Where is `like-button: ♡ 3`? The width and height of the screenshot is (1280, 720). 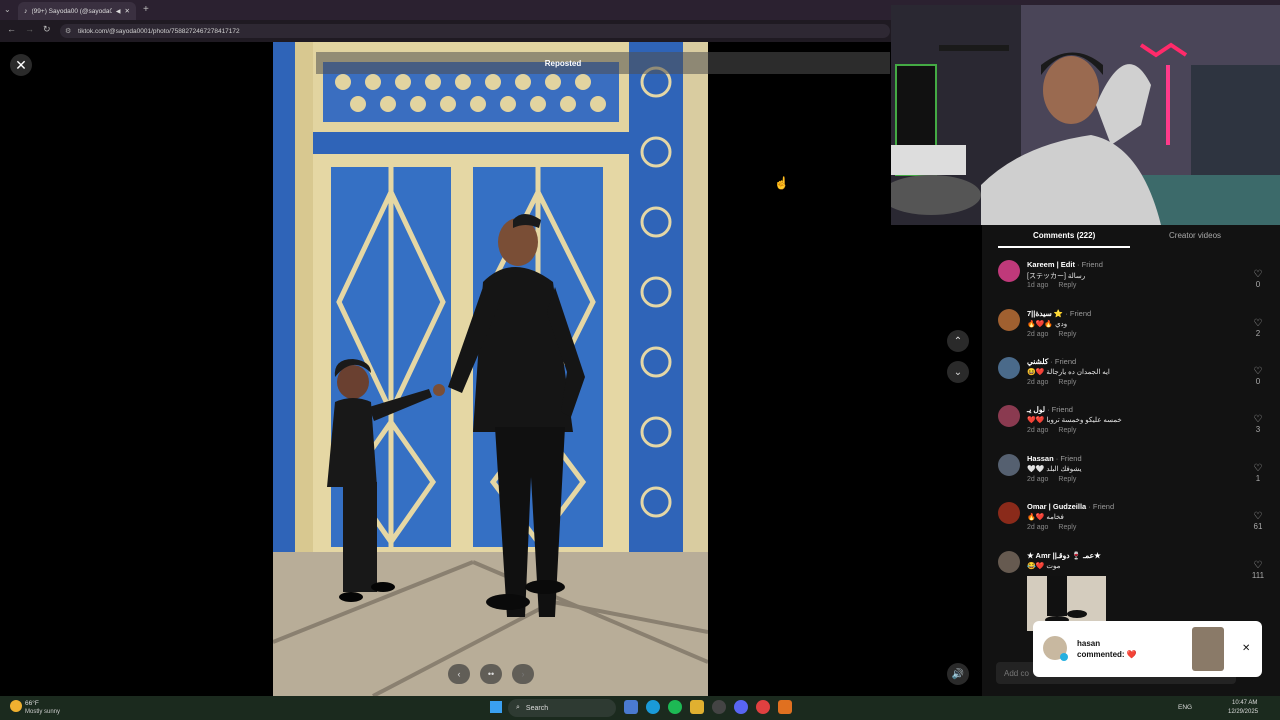
like-button: ♡ 3 is located at coordinates (1258, 425).